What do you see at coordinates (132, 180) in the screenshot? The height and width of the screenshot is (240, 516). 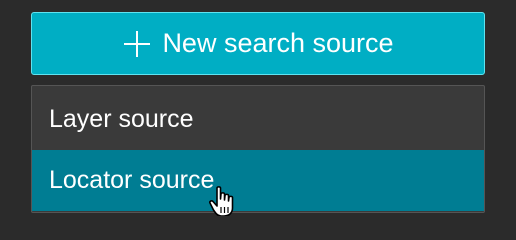 I see `menu-item-label: Locator source` at bounding box center [132, 180].